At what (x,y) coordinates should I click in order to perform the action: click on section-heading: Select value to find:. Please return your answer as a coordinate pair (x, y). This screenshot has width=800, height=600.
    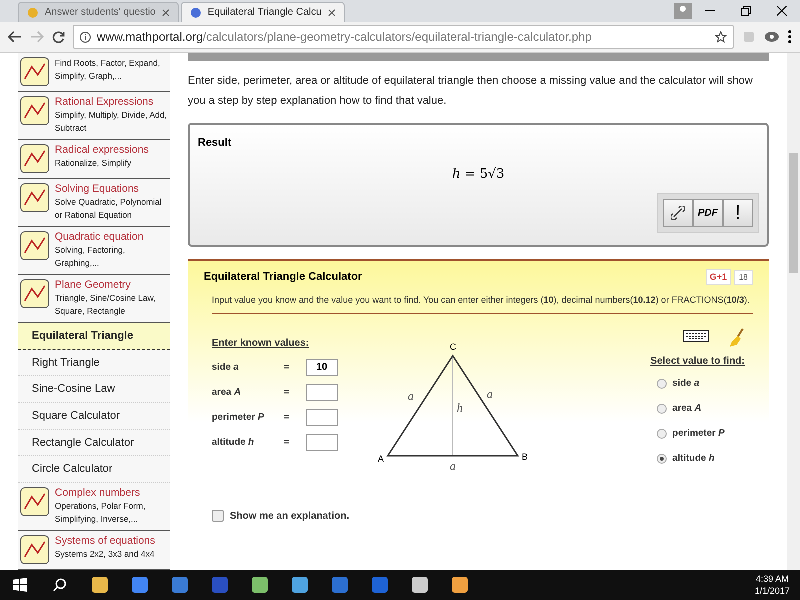
    Looking at the image, I should click on (697, 361).